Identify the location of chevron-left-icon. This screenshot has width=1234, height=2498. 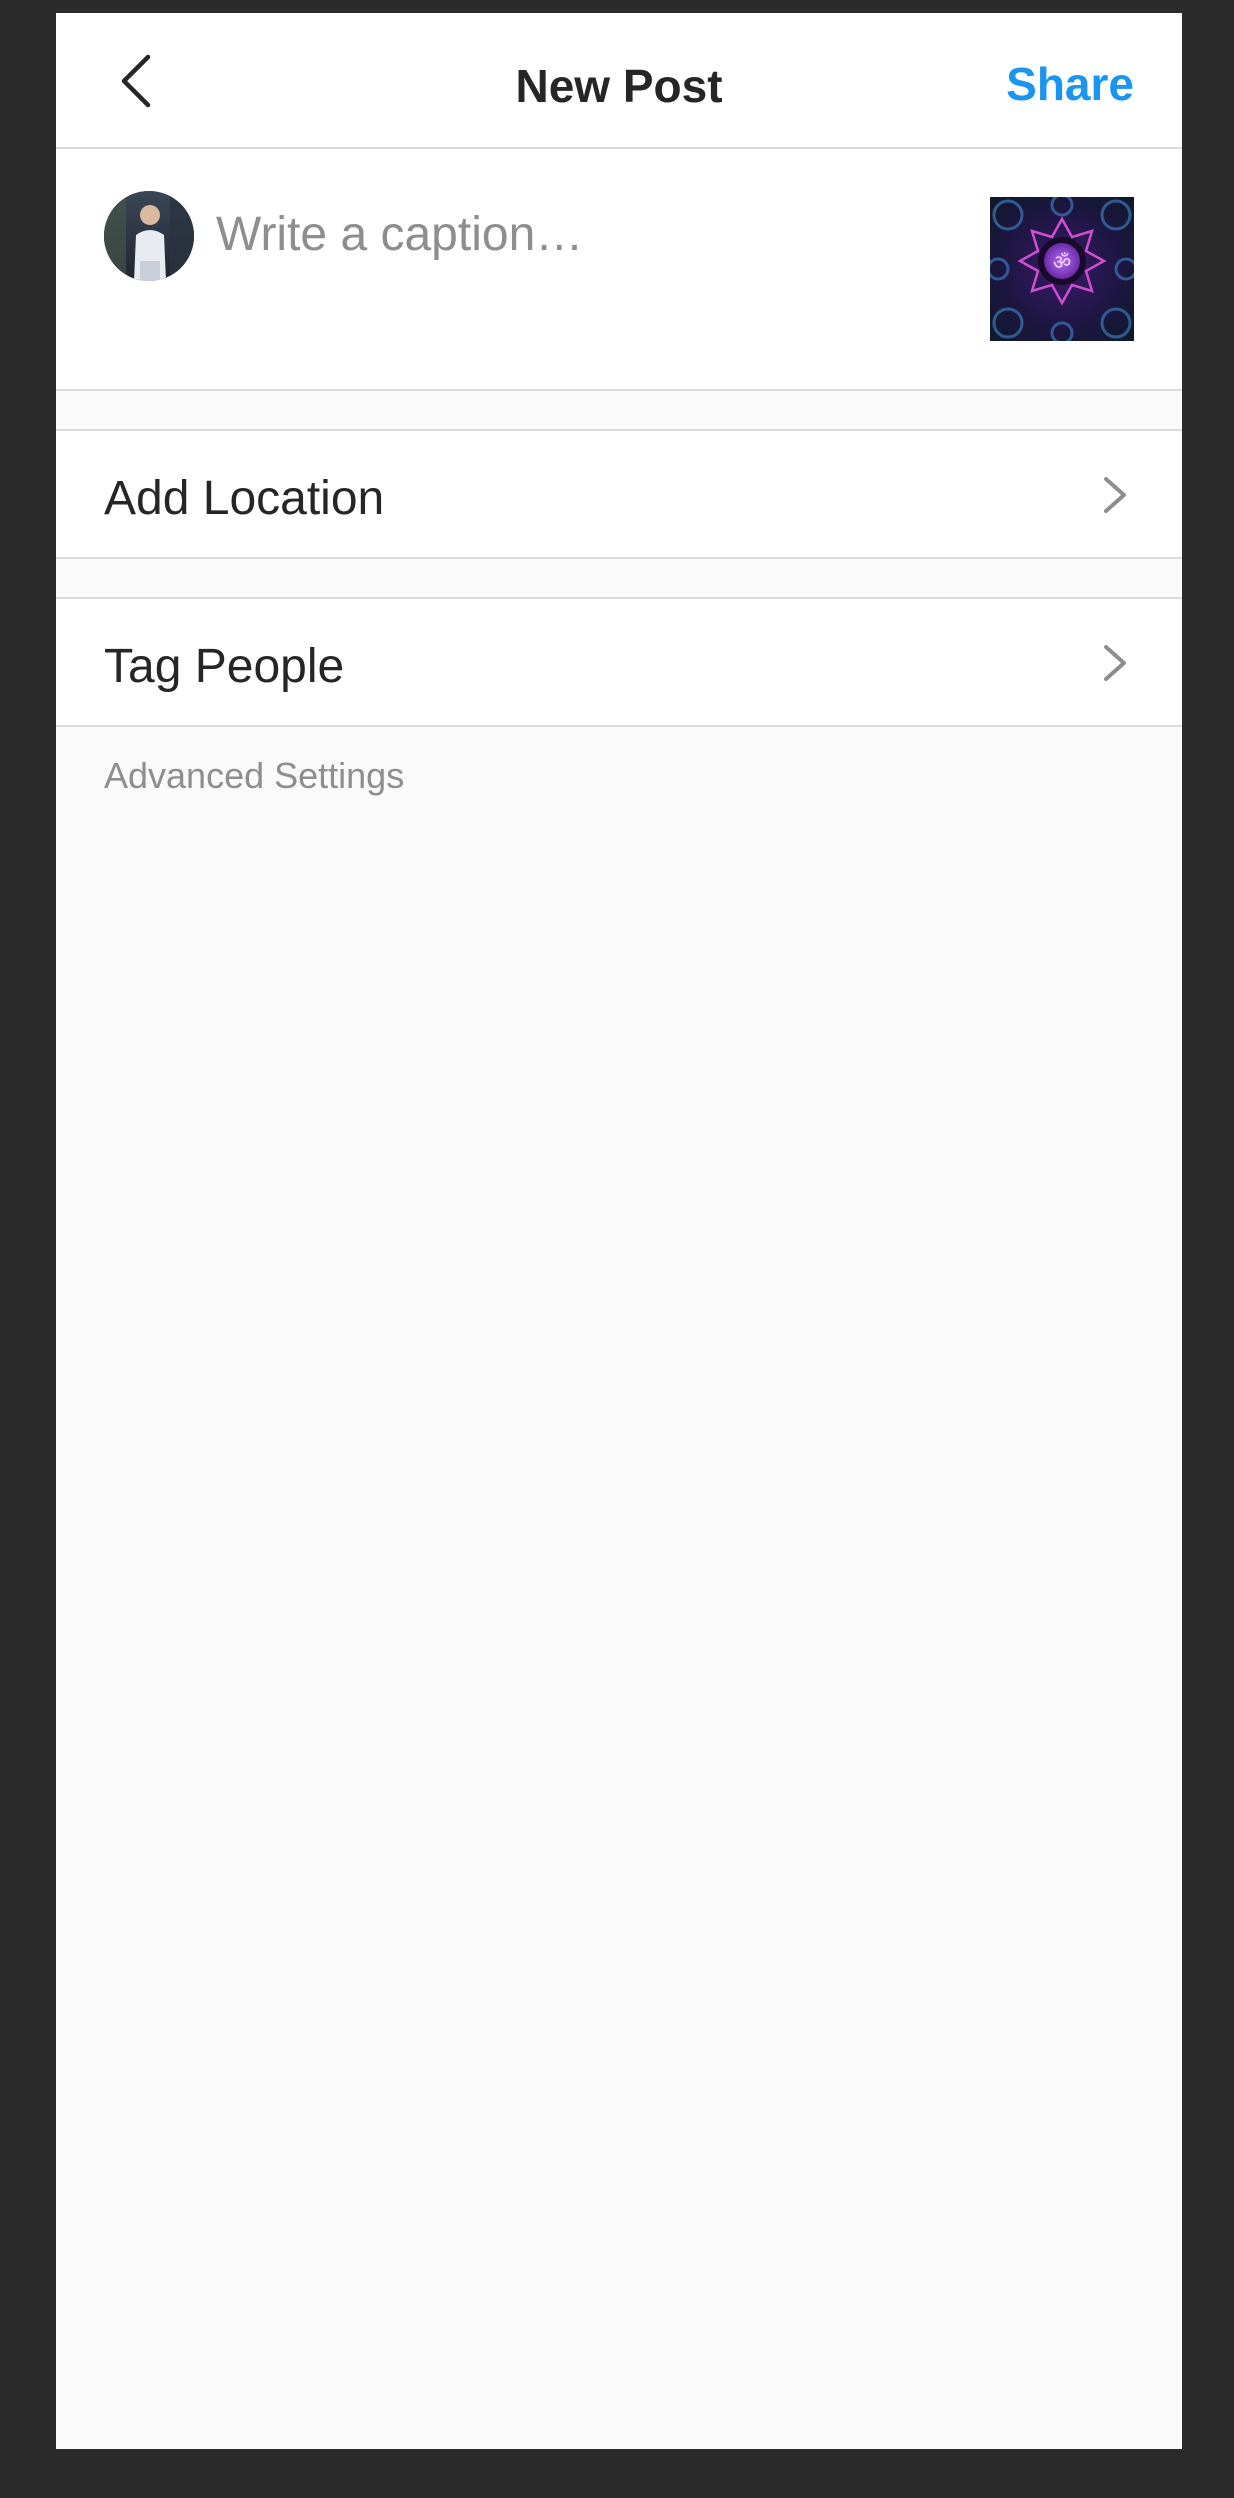
(136, 81).